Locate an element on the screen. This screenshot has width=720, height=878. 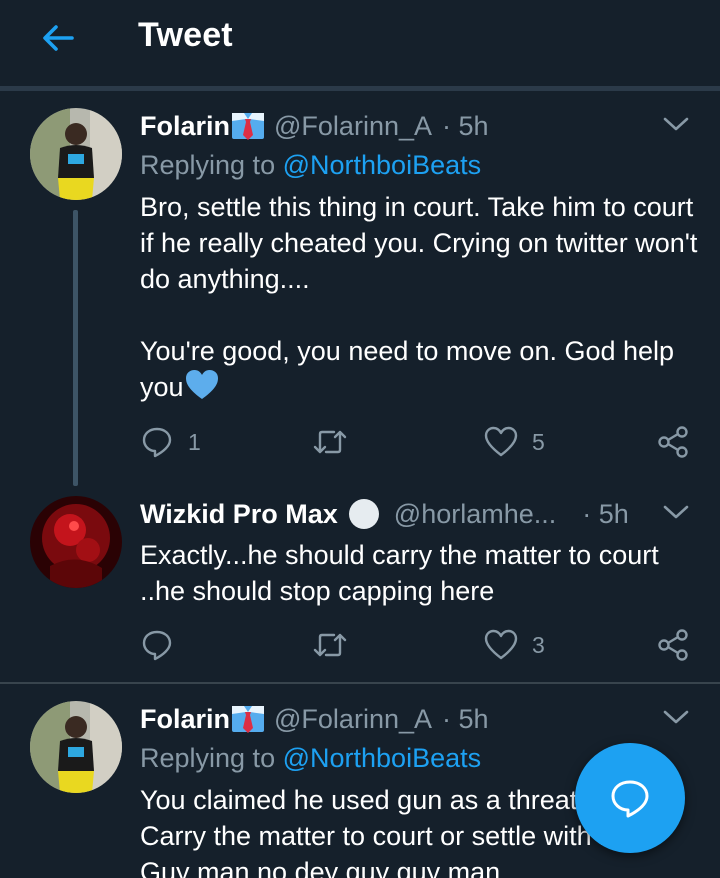
like-count: 3 is located at coordinates (538, 644).